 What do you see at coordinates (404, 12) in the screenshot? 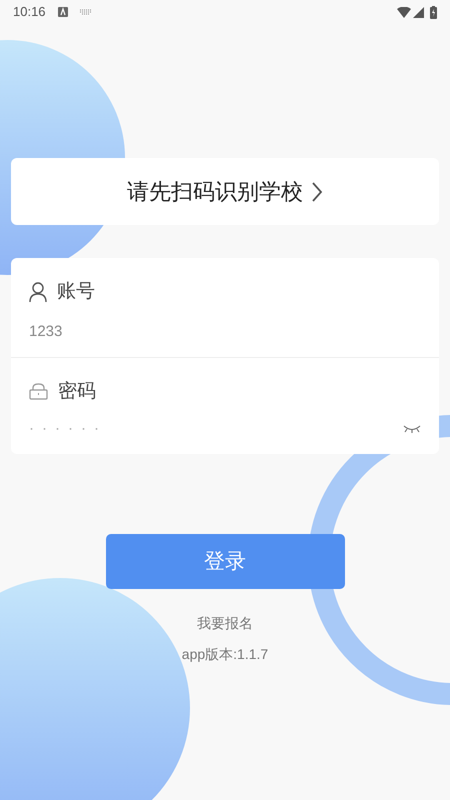
I see `wifi-icon` at bounding box center [404, 12].